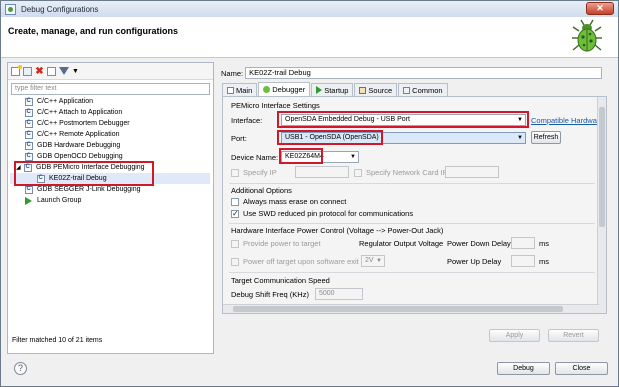 The image size is (619, 387). What do you see at coordinates (403, 120) in the screenshot?
I see `interface-select: OpenSDA Embedded Debug - USB Port ▼` at bounding box center [403, 120].